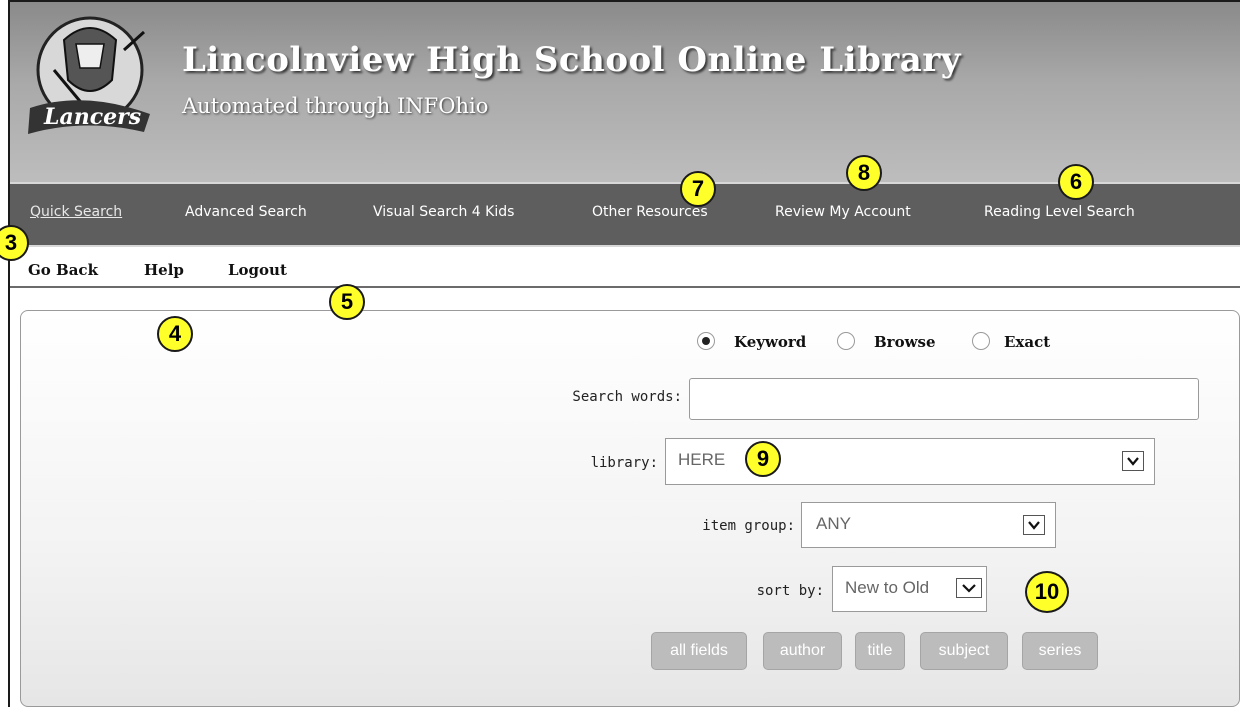 This screenshot has height=707, width=1240. Describe the element at coordinates (63, 270) in the screenshot. I see `go-back-link: Go Back` at that location.